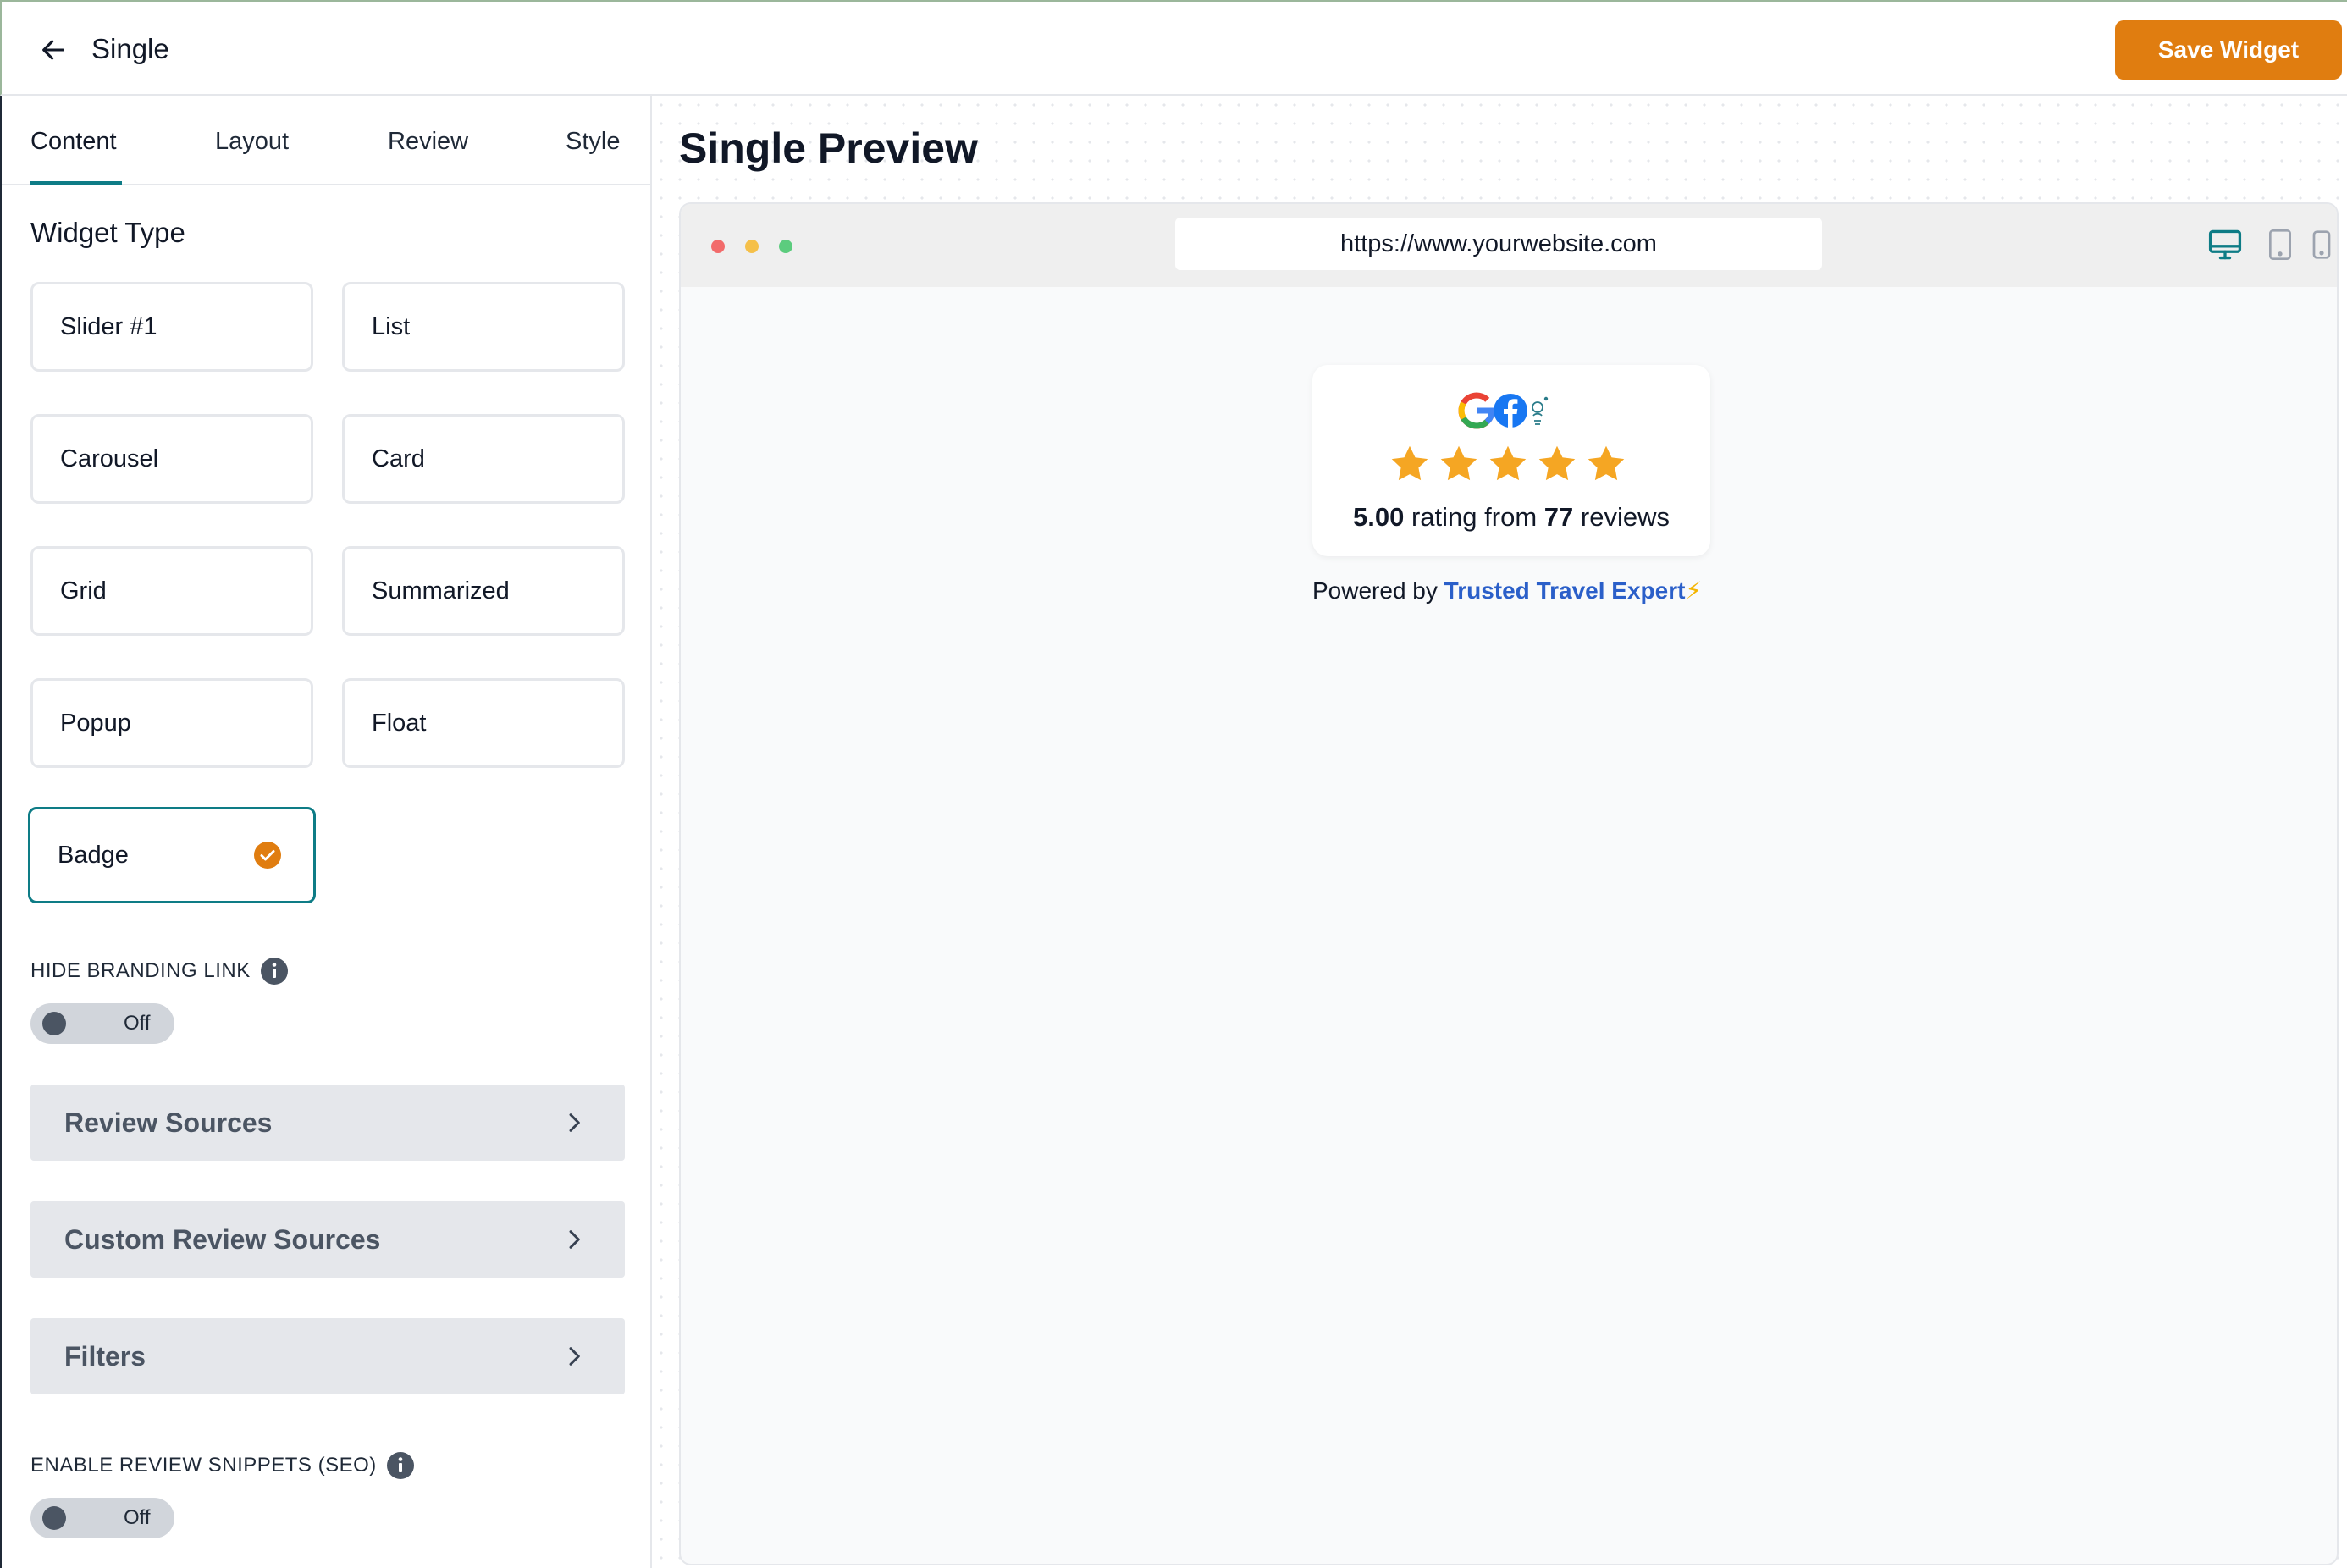 The image size is (2347, 1568). What do you see at coordinates (172, 723) in the screenshot?
I see `widget-type-popup: Popup` at bounding box center [172, 723].